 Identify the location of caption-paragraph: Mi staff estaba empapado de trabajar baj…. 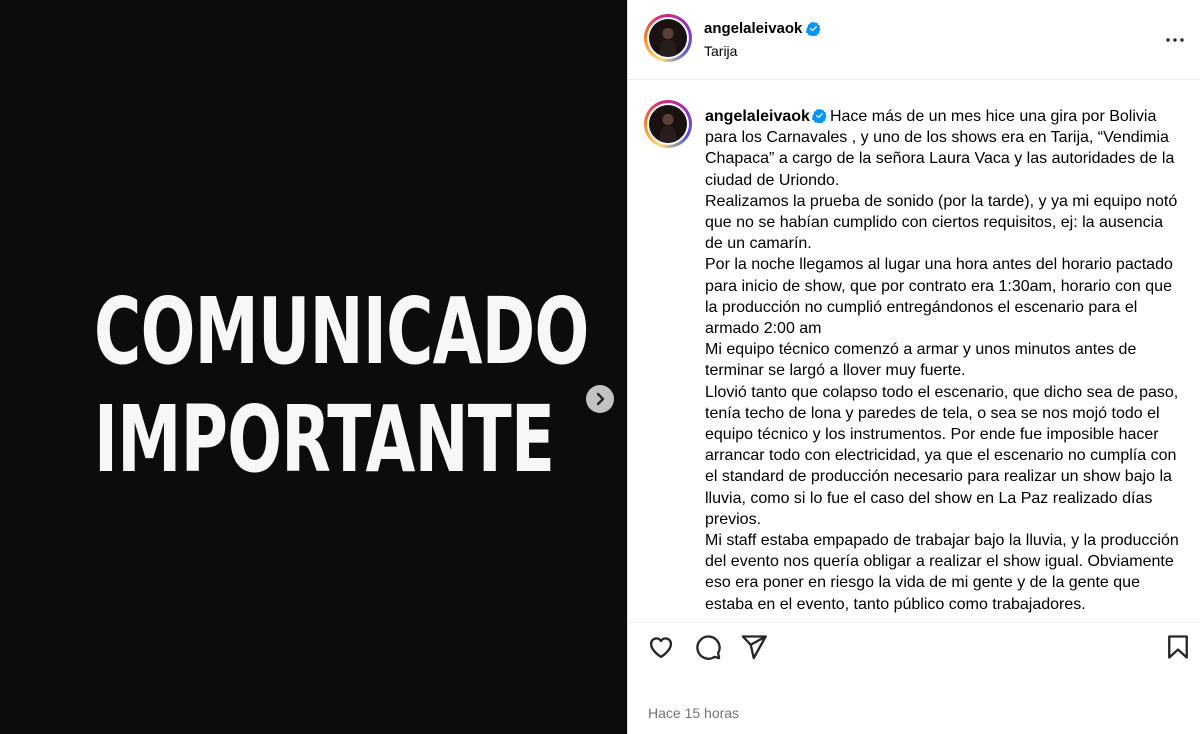
(942, 572).